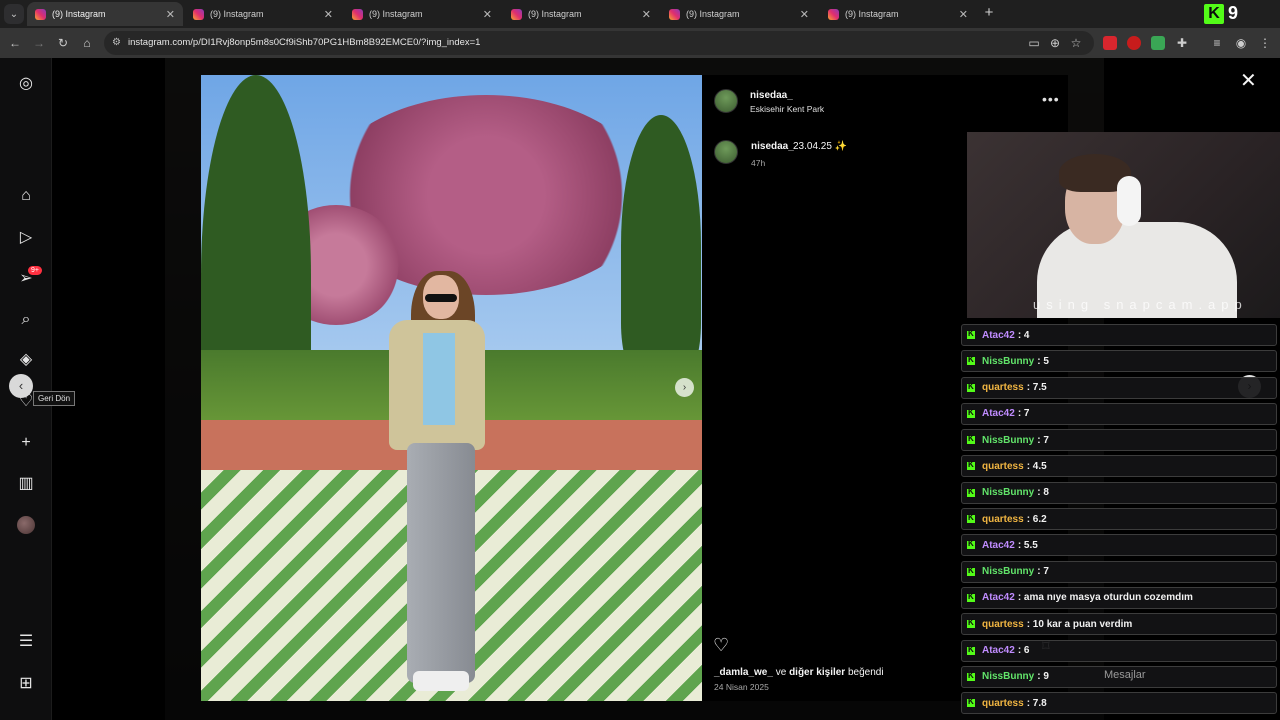 Image resolution: width=1280 pixels, height=720 pixels. I want to click on likes-user: _damla_we_, so click(743, 672).